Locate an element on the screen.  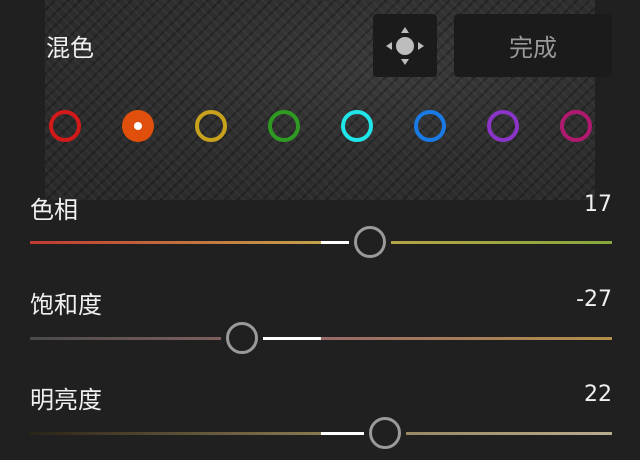
targeted-adjustment-icon is located at coordinates (405, 46).